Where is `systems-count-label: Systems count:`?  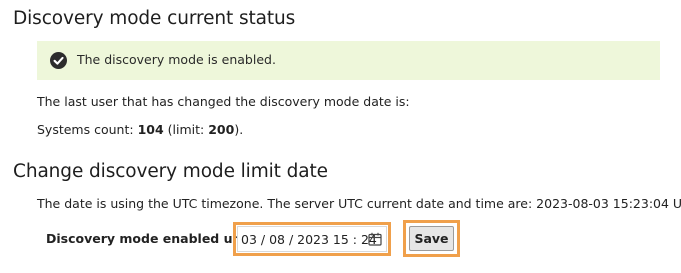 systems-count-label: Systems count: is located at coordinates (85, 129).